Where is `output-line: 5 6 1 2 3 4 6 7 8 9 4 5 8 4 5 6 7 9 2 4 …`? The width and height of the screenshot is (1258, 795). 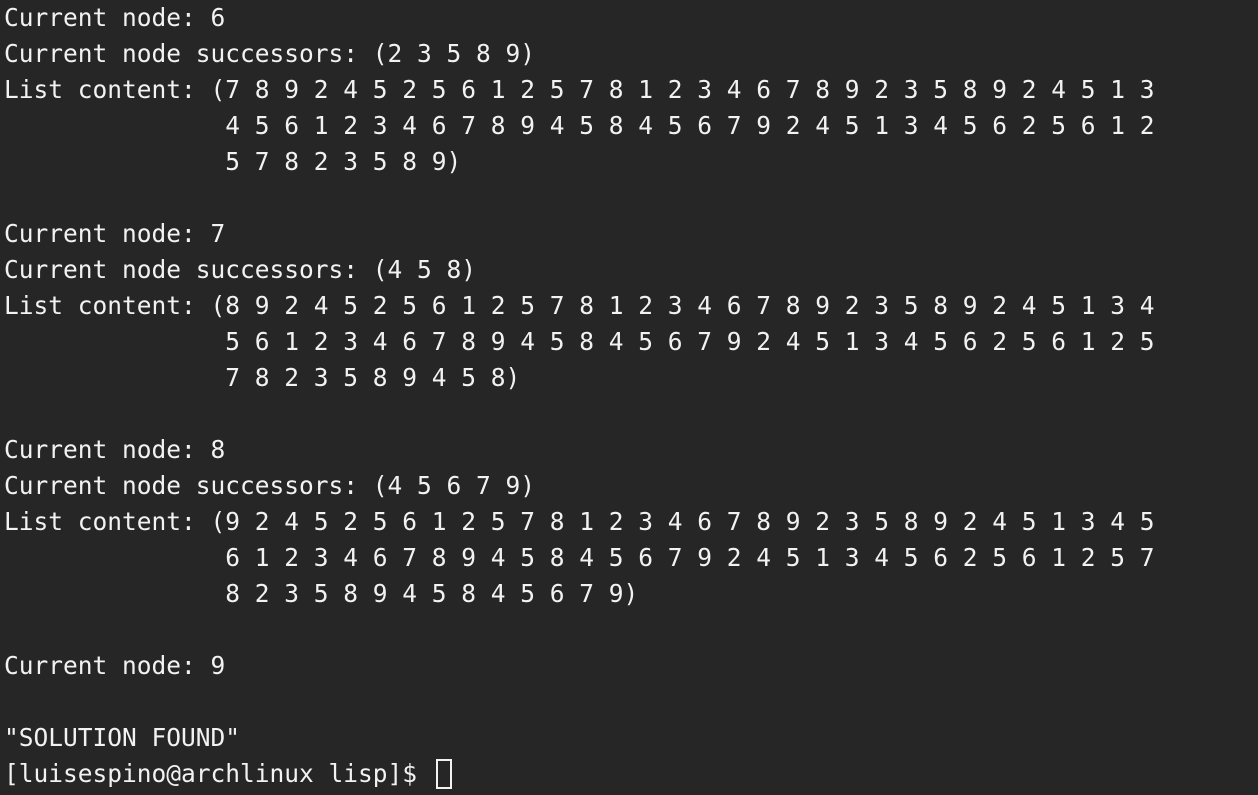
output-line: 5 6 1 2 3 4 6 7 8 9 4 5 8 4 5 6 7 9 2 4 … is located at coordinates (579, 341).